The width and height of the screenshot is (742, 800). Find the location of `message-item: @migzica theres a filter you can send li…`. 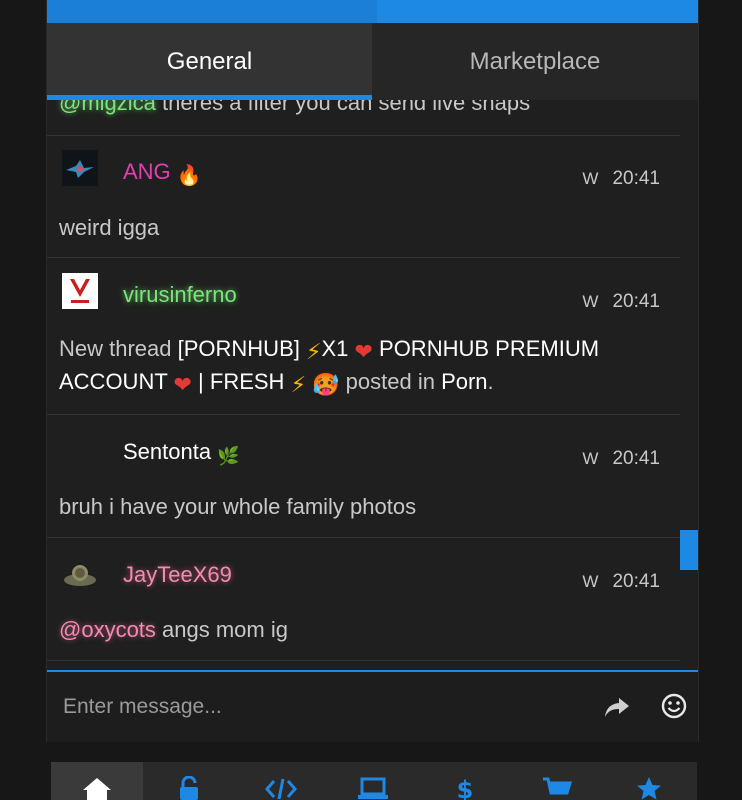

message-item: @migzica theres a filter you can send li… is located at coordinates (363, 118).